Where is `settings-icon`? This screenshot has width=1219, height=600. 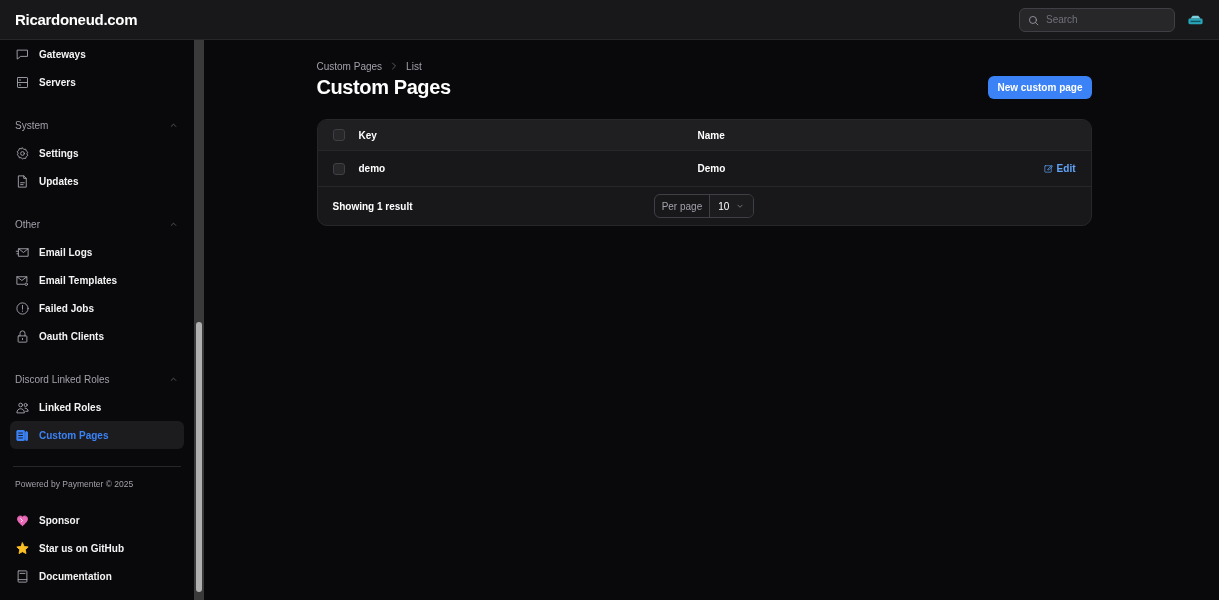
settings-icon is located at coordinates (22, 153).